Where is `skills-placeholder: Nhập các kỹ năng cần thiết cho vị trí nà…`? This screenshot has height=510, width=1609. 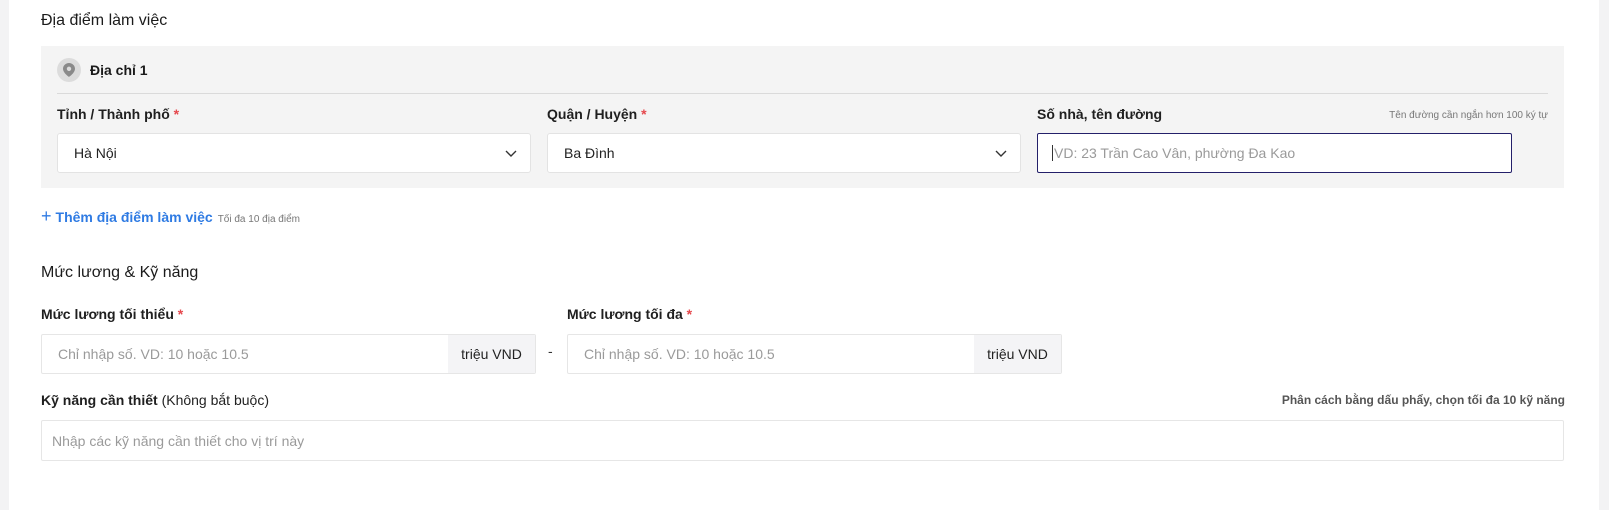 skills-placeholder: Nhập các kỹ năng cần thiết cho vị trí nà… is located at coordinates (178, 440).